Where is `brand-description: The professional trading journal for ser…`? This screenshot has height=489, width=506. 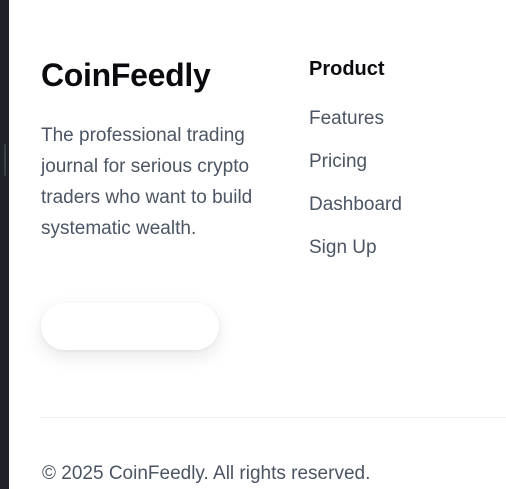 brand-description: The professional trading journal for ser… is located at coordinates (147, 182).